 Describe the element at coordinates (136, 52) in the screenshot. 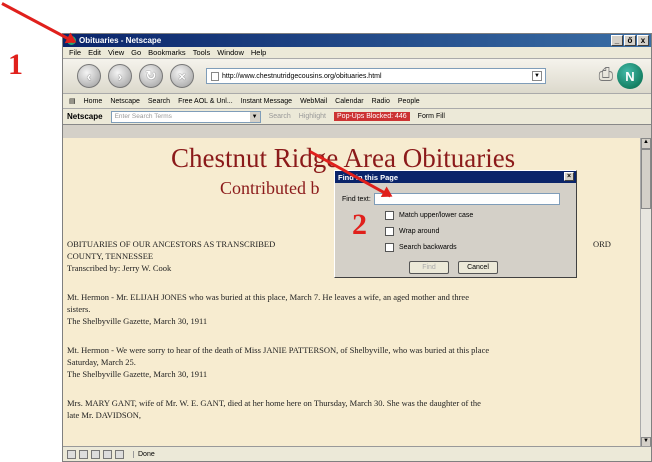

I see `menu-go: Go` at that location.